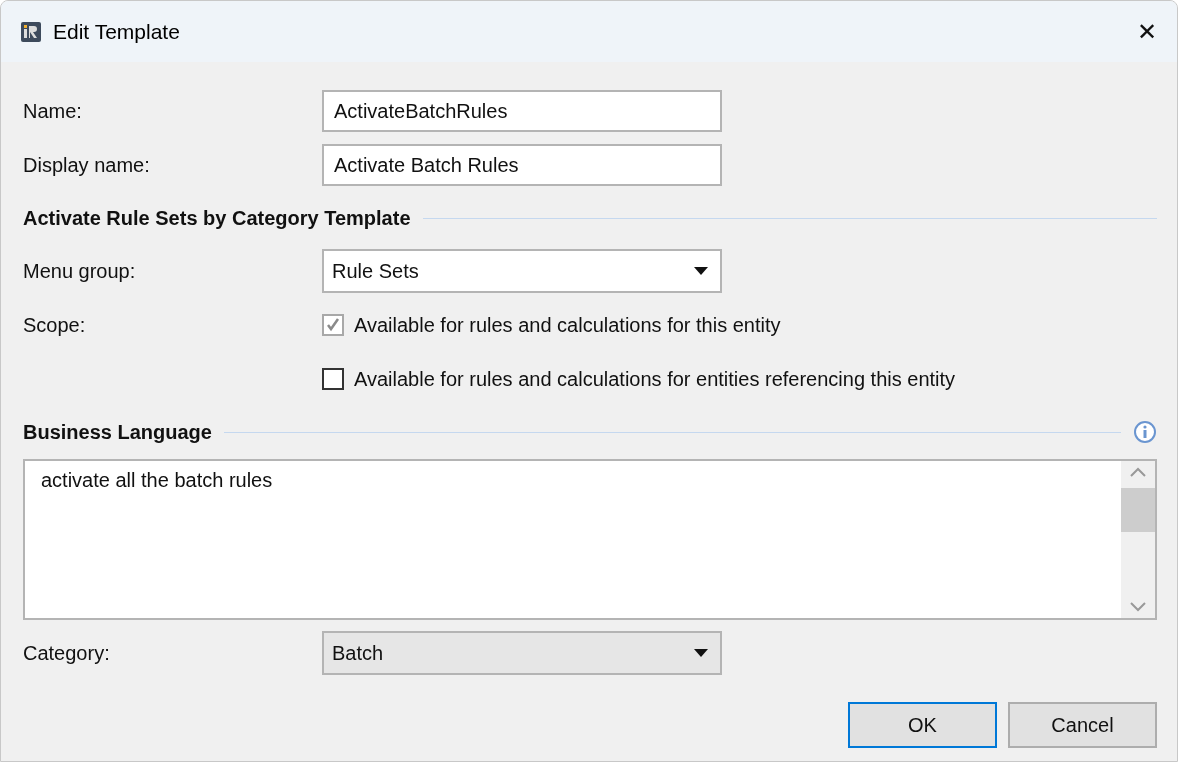 The height and width of the screenshot is (762, 1178). Describe the element at coordinates (55, 325) in the screenshot. I see `field-label: Scope:` at that location.